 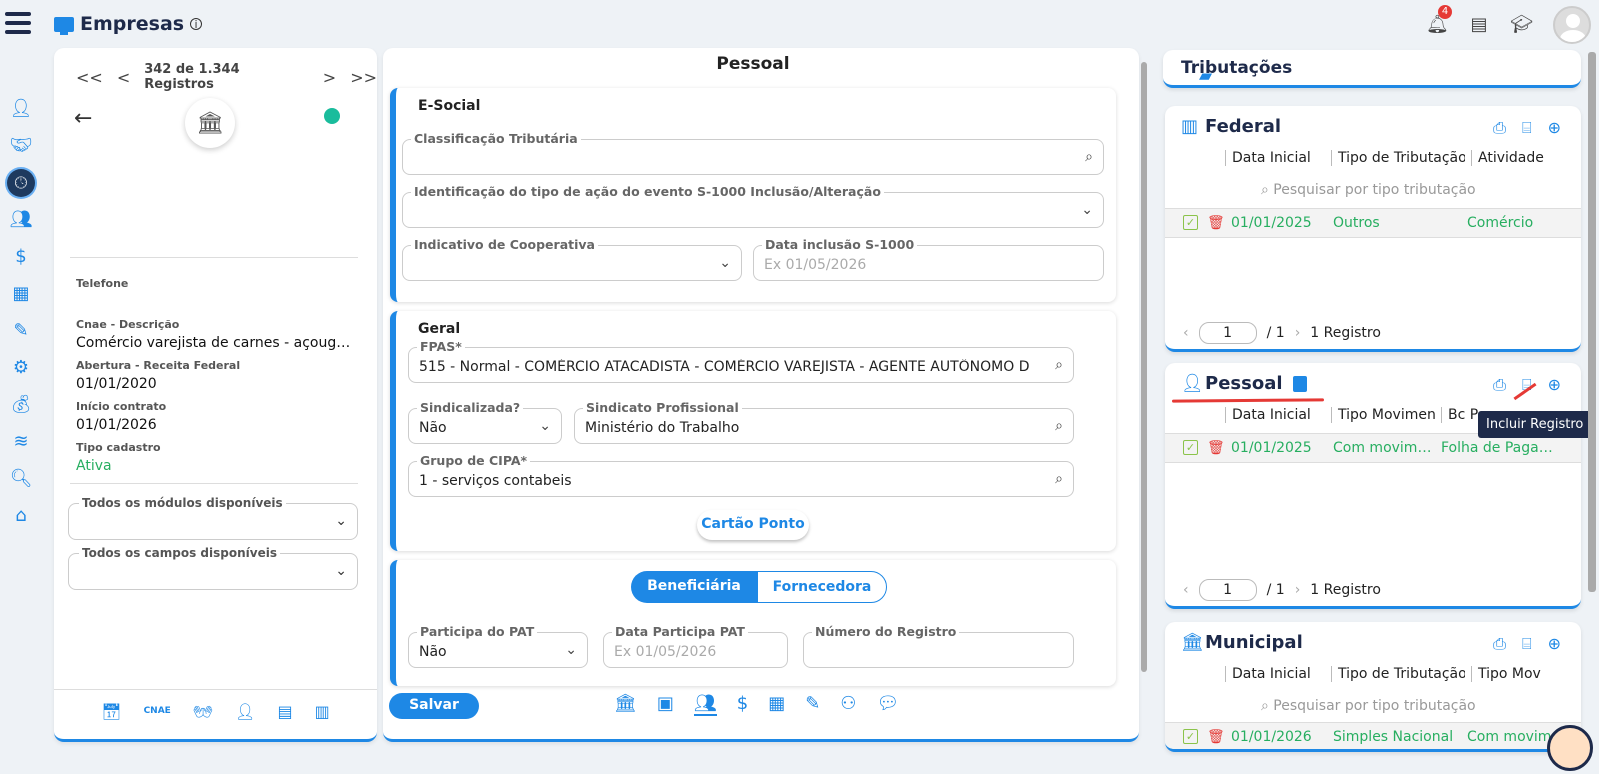 What do you see at coordinates (753, 153) in the screenshot?
I see `classificacao-field: Classificação Tributária ⌕` at bounding box center [753, 153].